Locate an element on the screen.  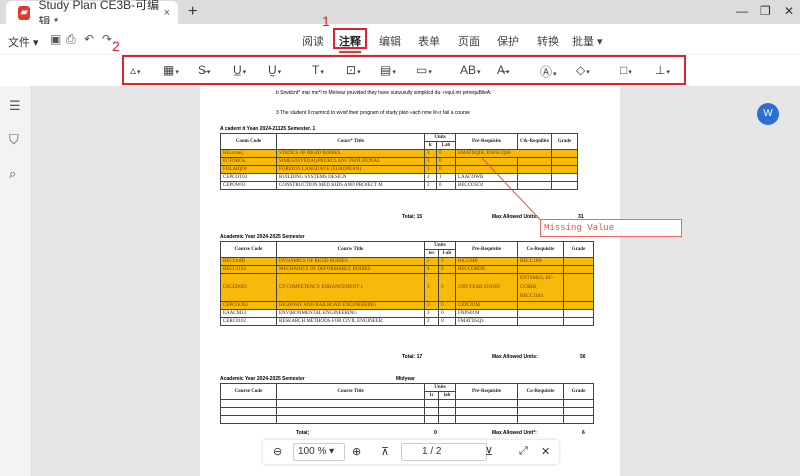
word-convert-icon: W is located at coordinates (768, 114).